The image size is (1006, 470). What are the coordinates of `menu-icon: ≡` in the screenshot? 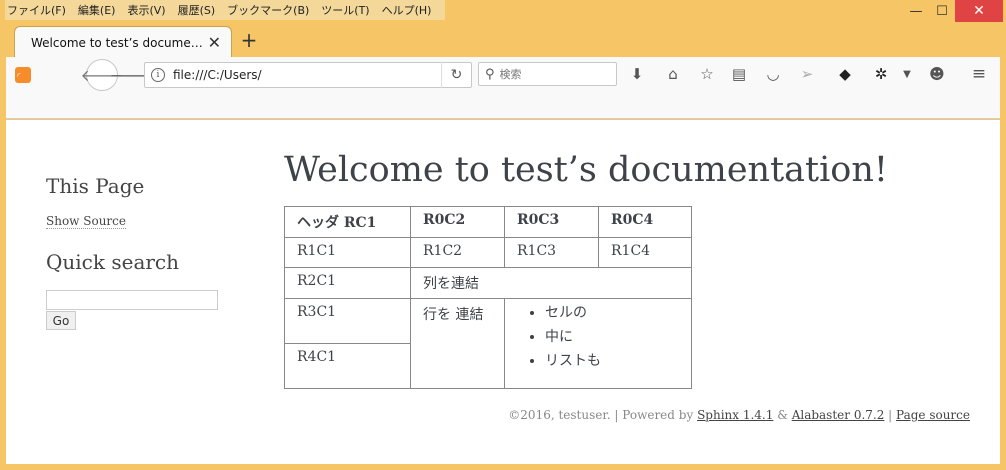 It's located at (979, 74).